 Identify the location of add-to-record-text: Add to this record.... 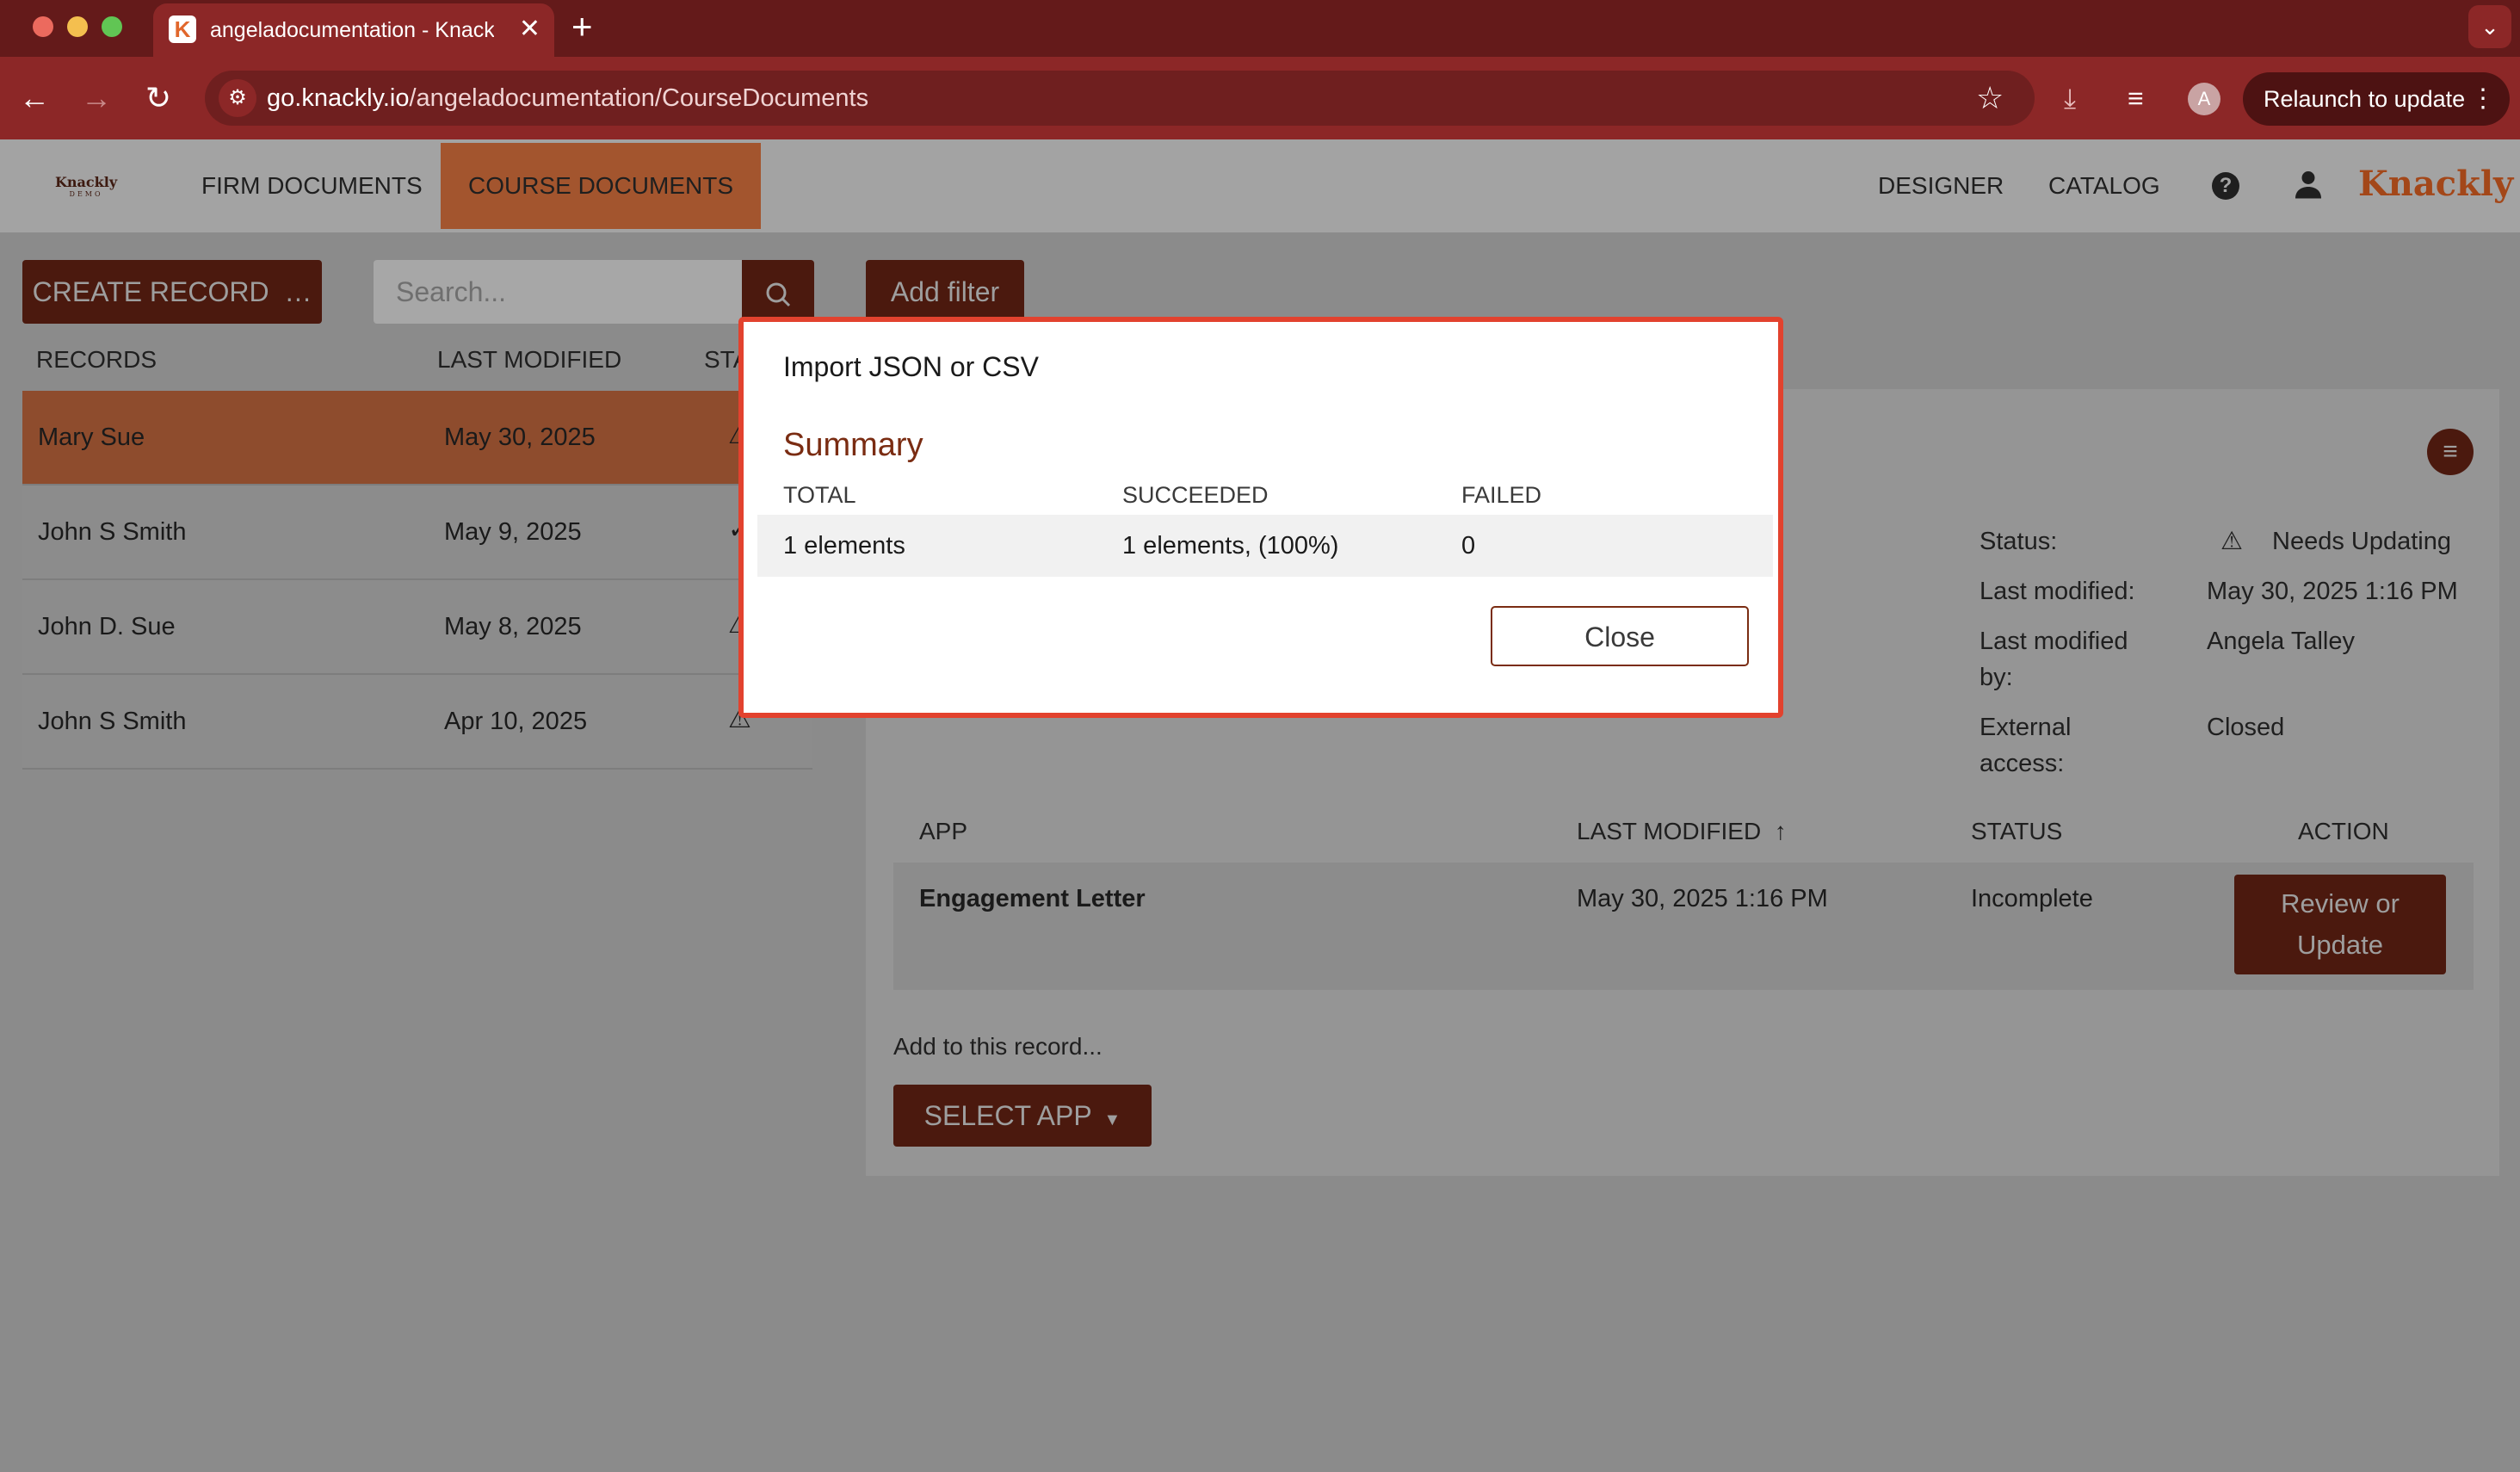
(997, 1046).